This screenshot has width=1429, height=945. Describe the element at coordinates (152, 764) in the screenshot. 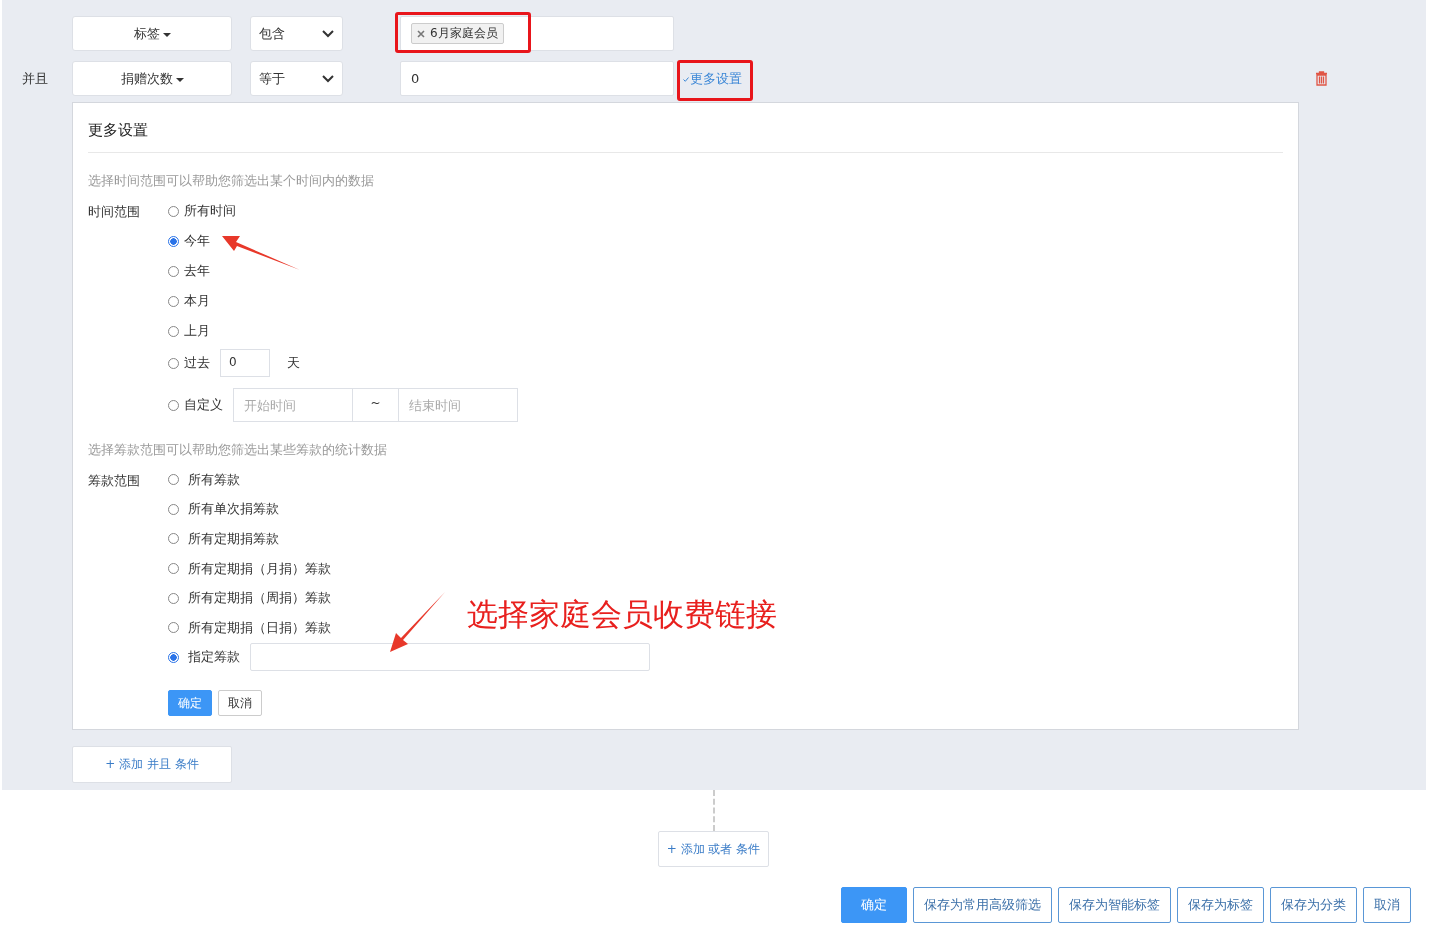

I see `add-and-condition-button: + 添加 并且 条件` at that location.